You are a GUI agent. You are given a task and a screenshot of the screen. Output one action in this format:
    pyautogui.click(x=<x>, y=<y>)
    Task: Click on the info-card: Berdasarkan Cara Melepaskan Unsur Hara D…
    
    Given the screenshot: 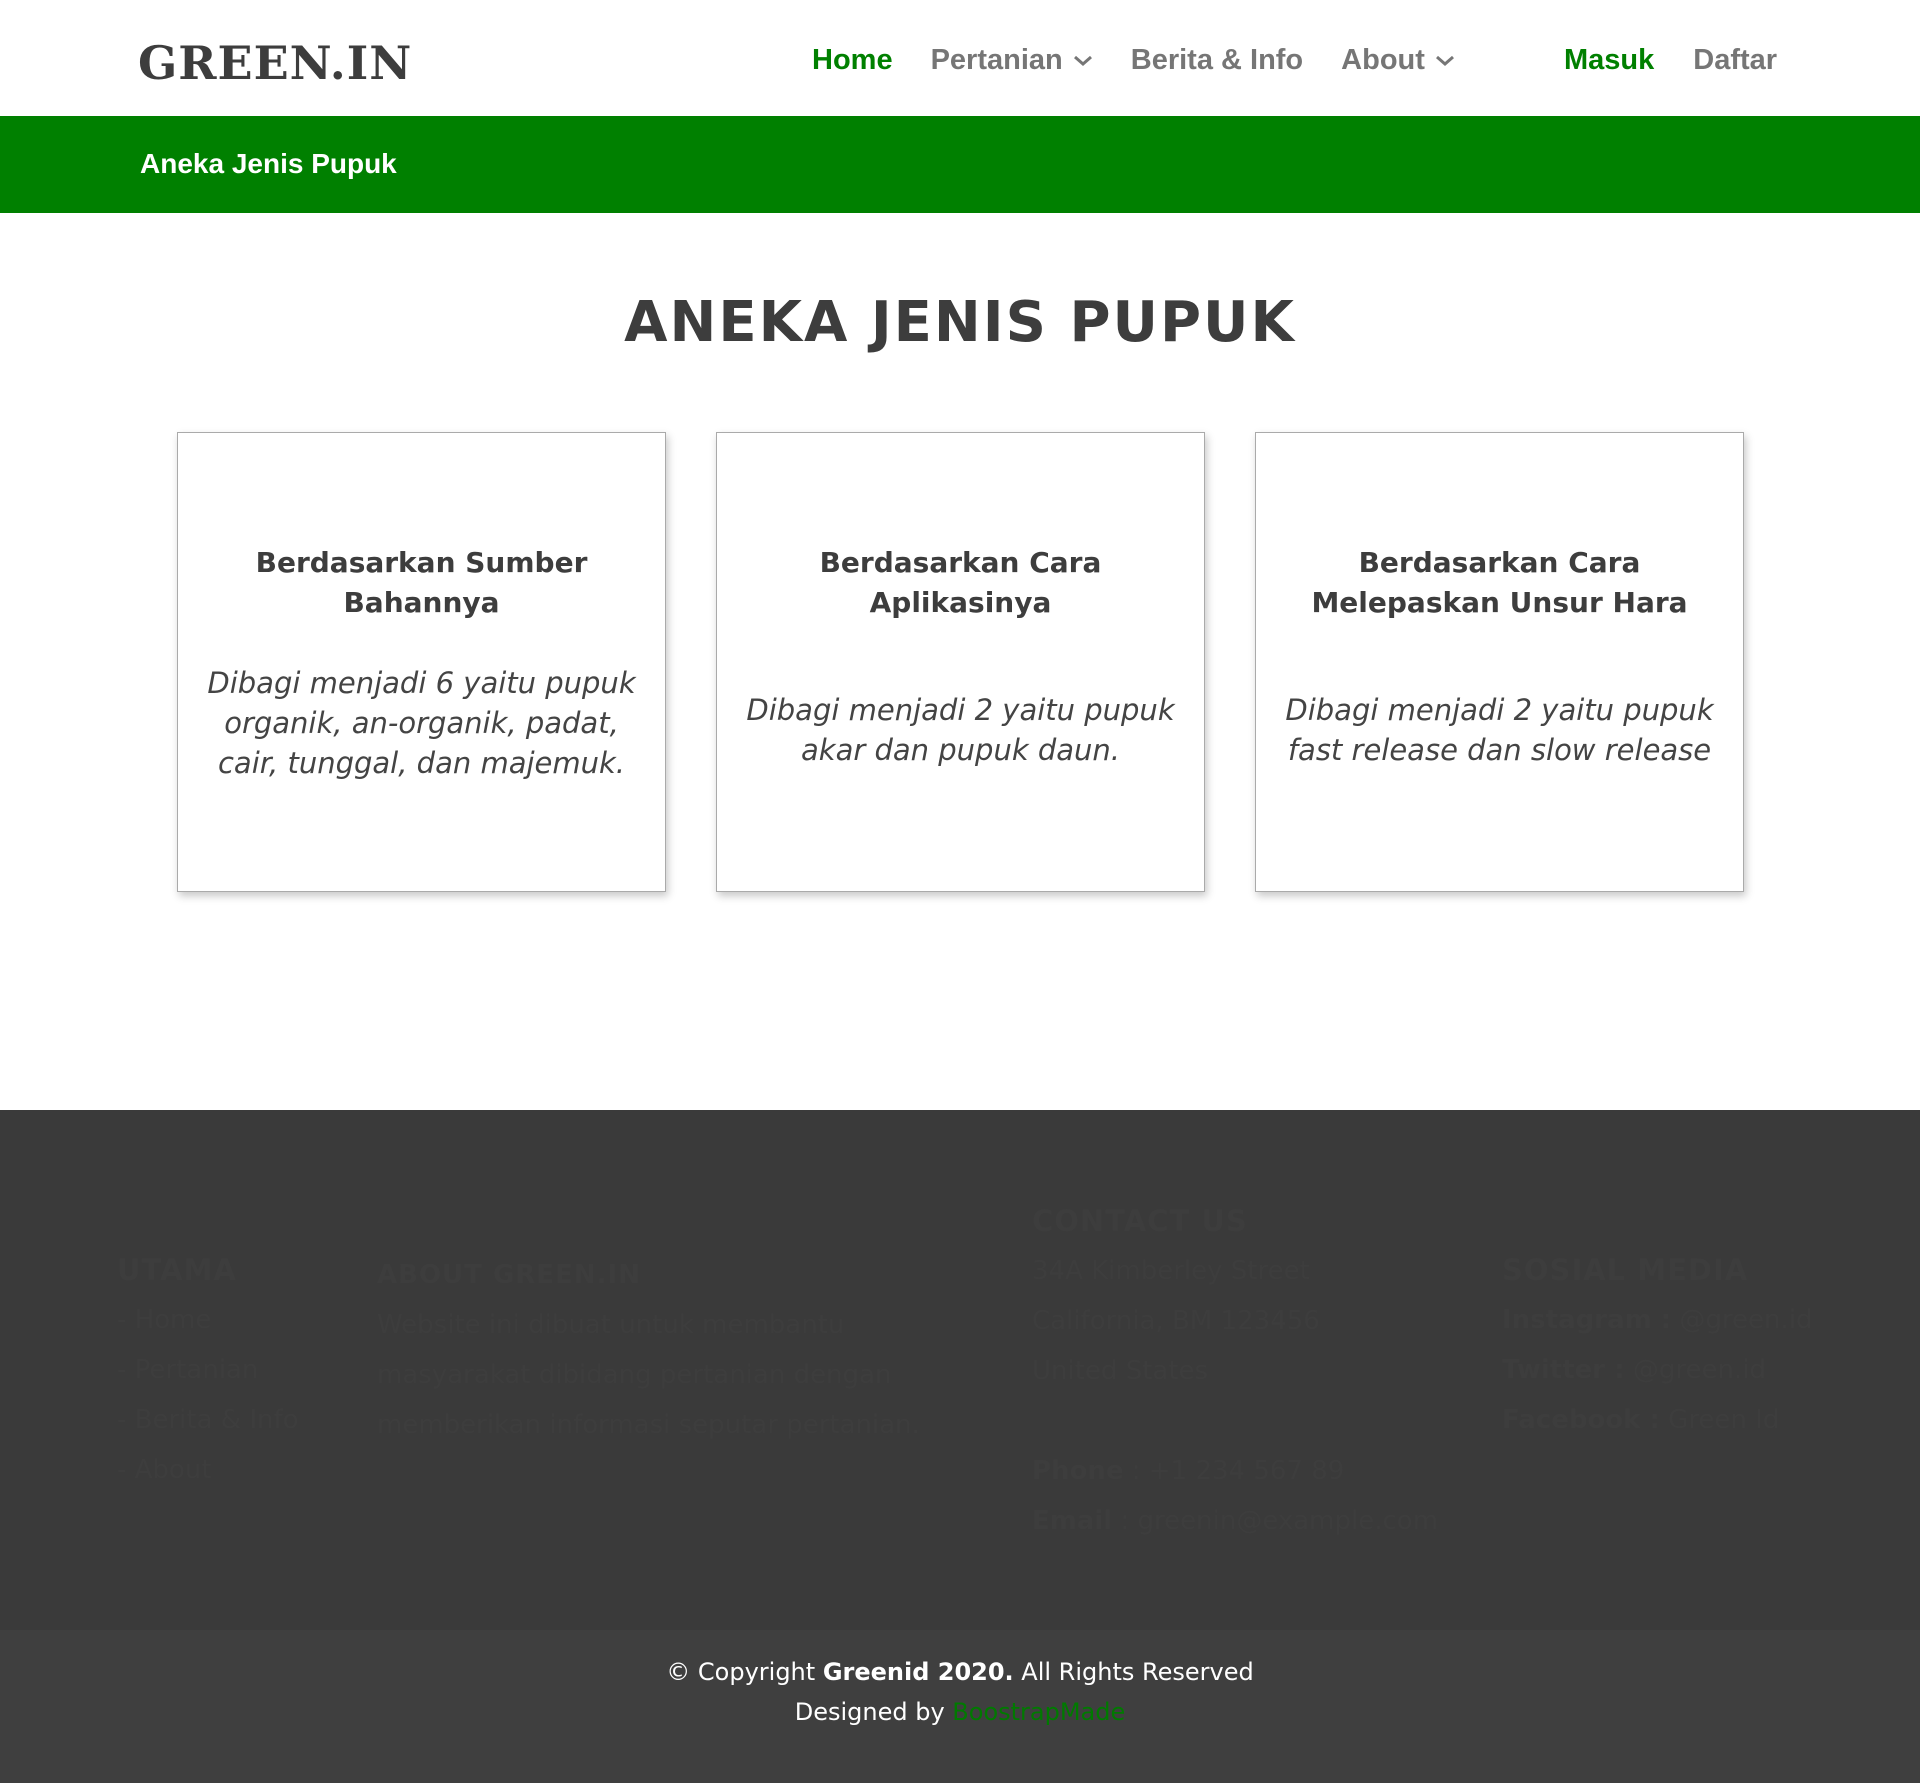 What is the action you would take?
    pyautogui.click(x=1499, y=662)
    